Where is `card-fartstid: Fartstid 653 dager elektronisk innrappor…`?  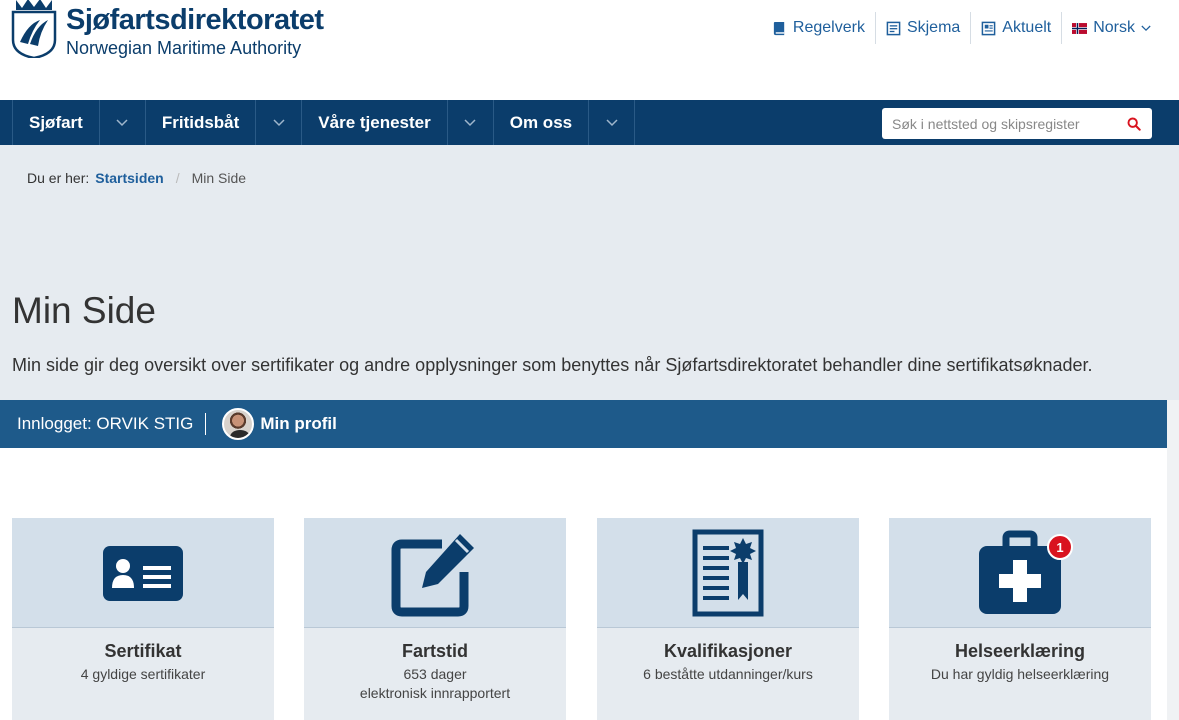 card-fartstid: Fartstid 653 dager elektronisk innrappor… is located at coordinates (435, 619).